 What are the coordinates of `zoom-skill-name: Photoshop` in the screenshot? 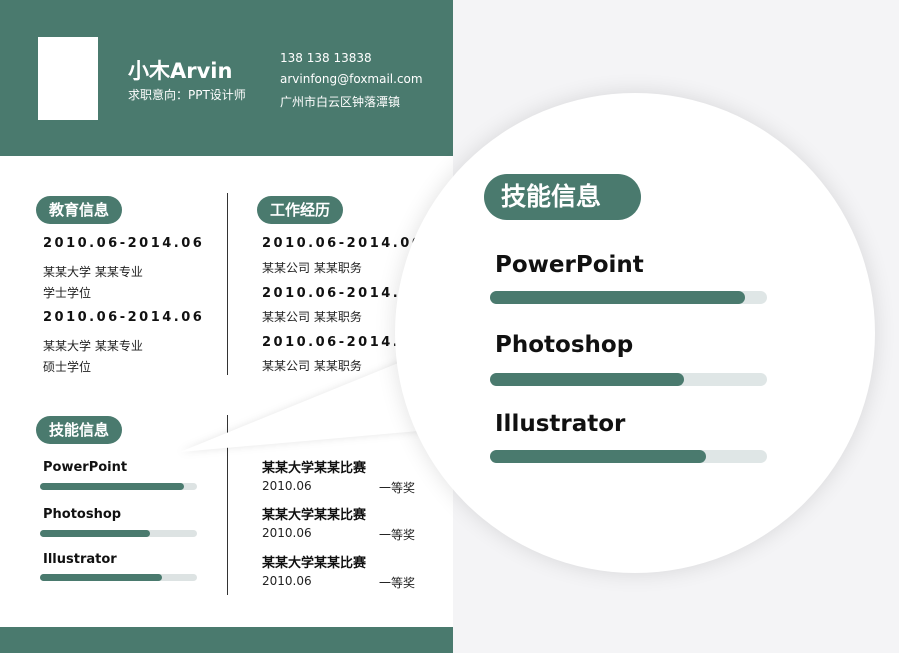 It's located at (564, 345).